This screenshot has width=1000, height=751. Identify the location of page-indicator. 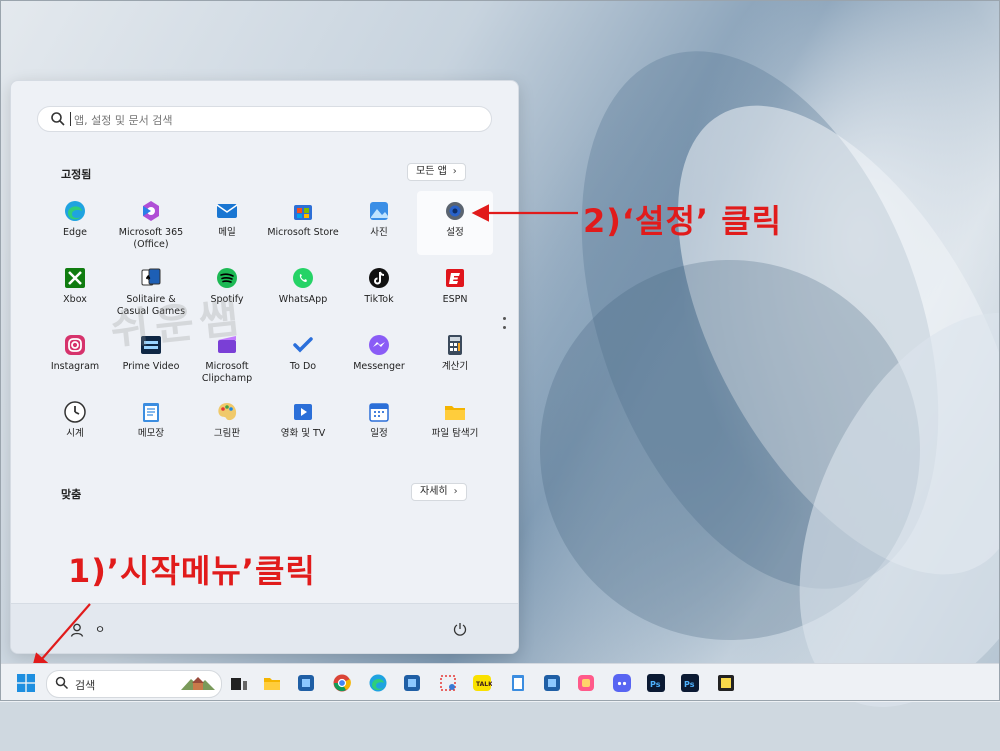
(505, 324).